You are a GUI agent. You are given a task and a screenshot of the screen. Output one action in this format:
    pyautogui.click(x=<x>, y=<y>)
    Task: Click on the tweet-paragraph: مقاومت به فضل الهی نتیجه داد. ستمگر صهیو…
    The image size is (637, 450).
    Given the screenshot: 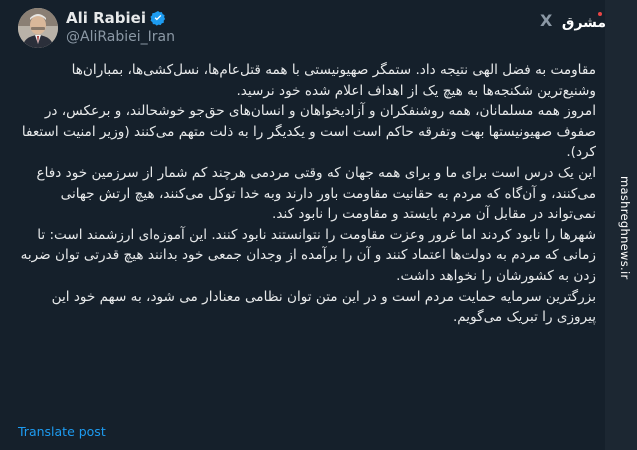 What is the action you would take?
    pyautogui.click(x=333, y=80)
    